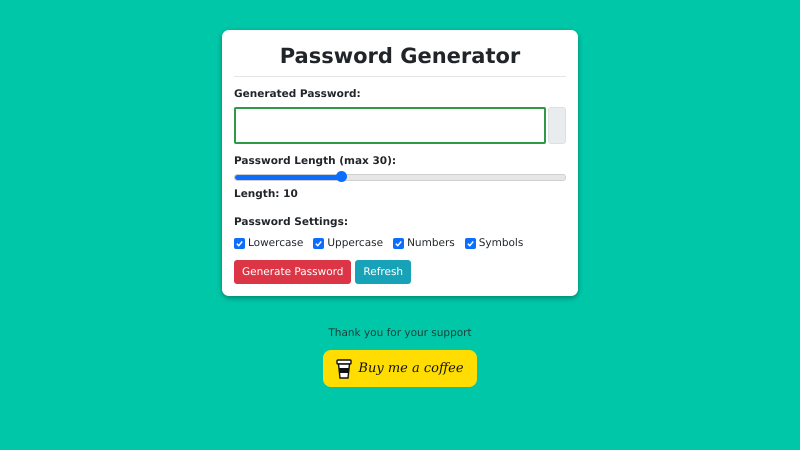 This screenshot has height=450, width=800. What do you see at coordinates (400, 333) in the screenshot?
I see `support-text: Thank you for your support` at bounding box center [400, 333].